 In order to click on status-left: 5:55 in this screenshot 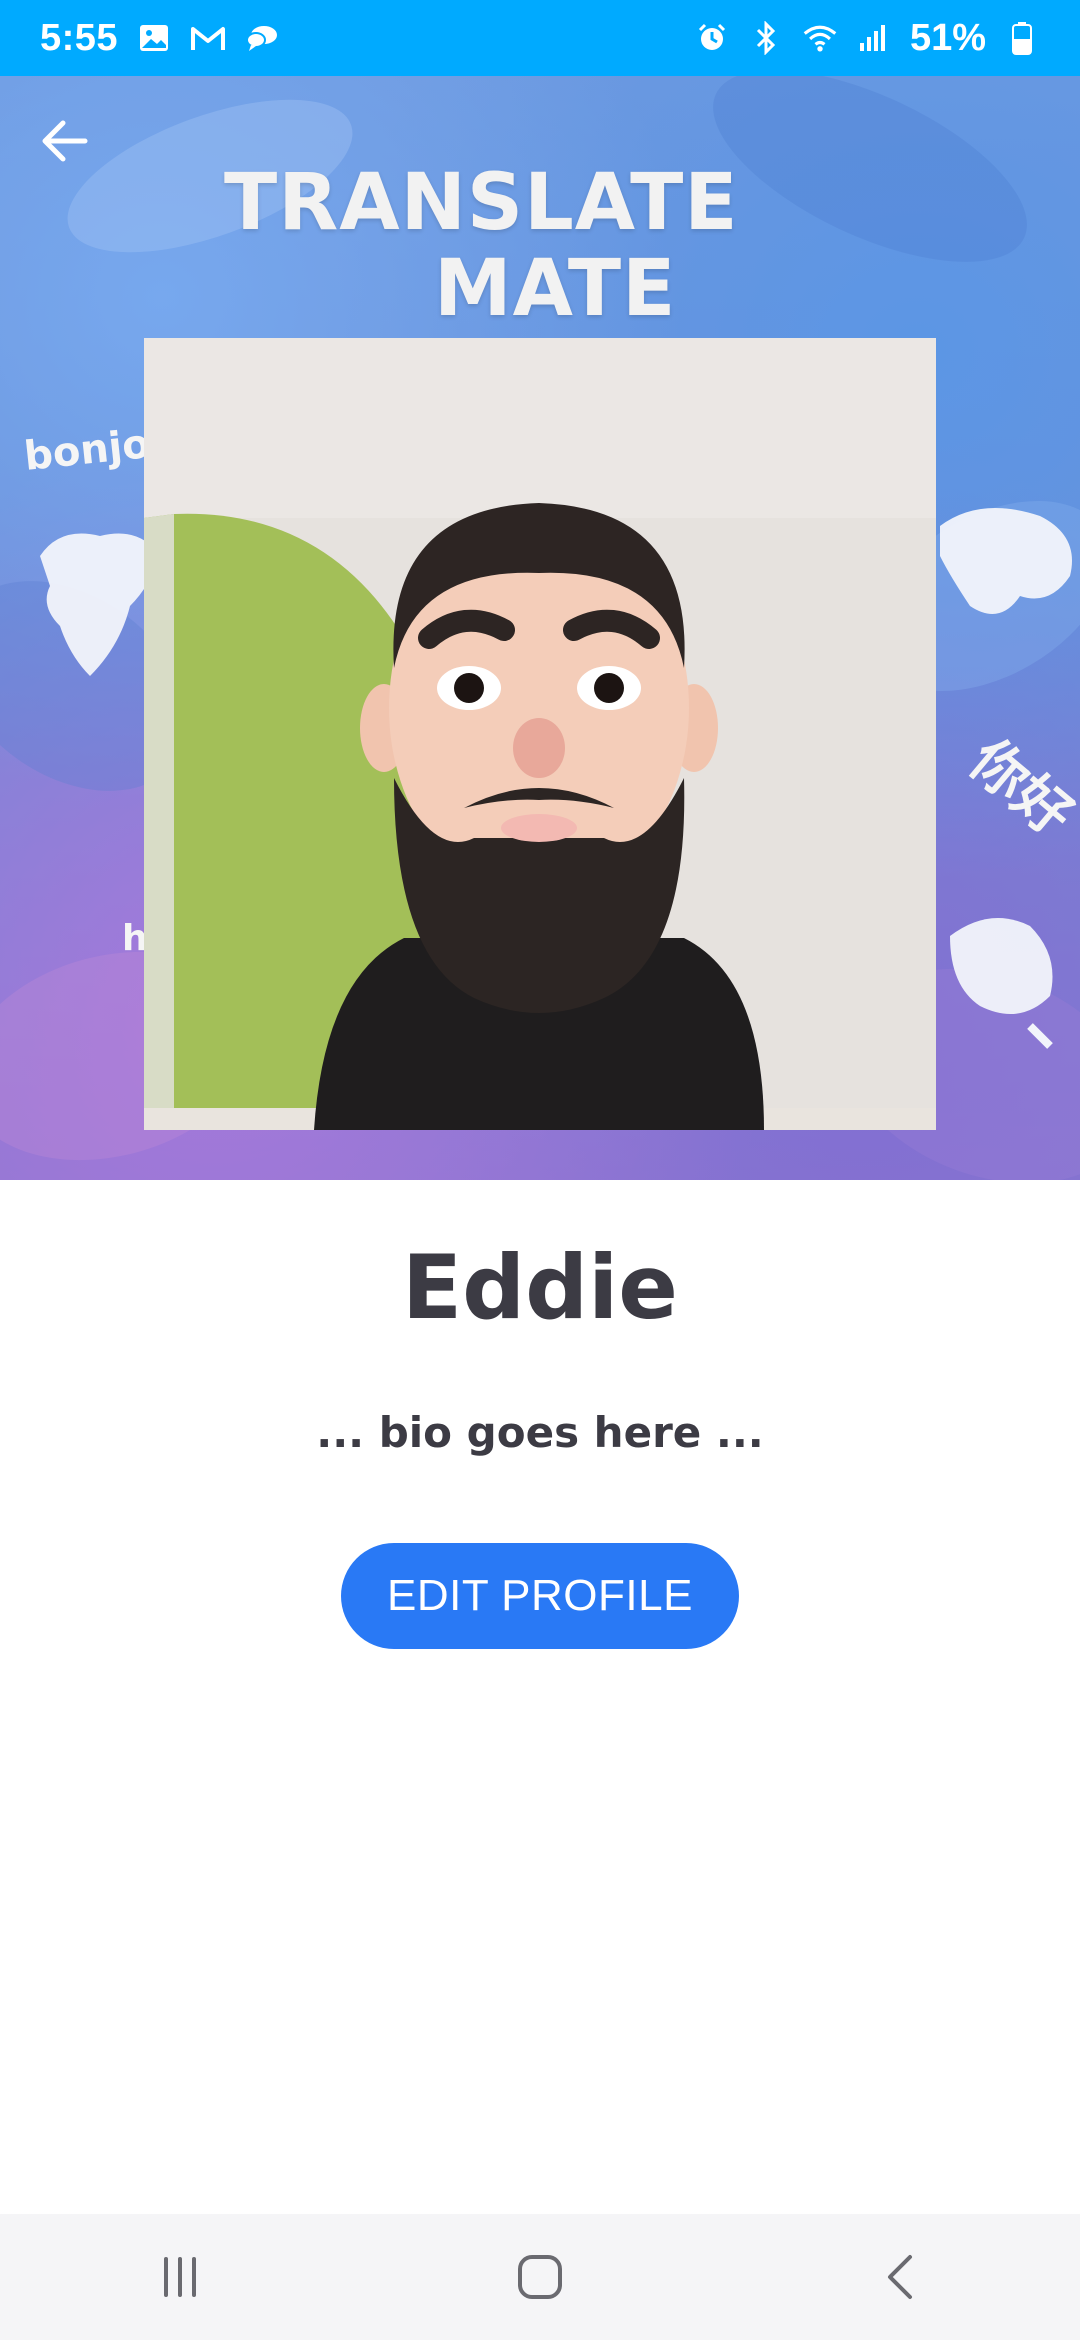, I will do `click(160, 38)`.